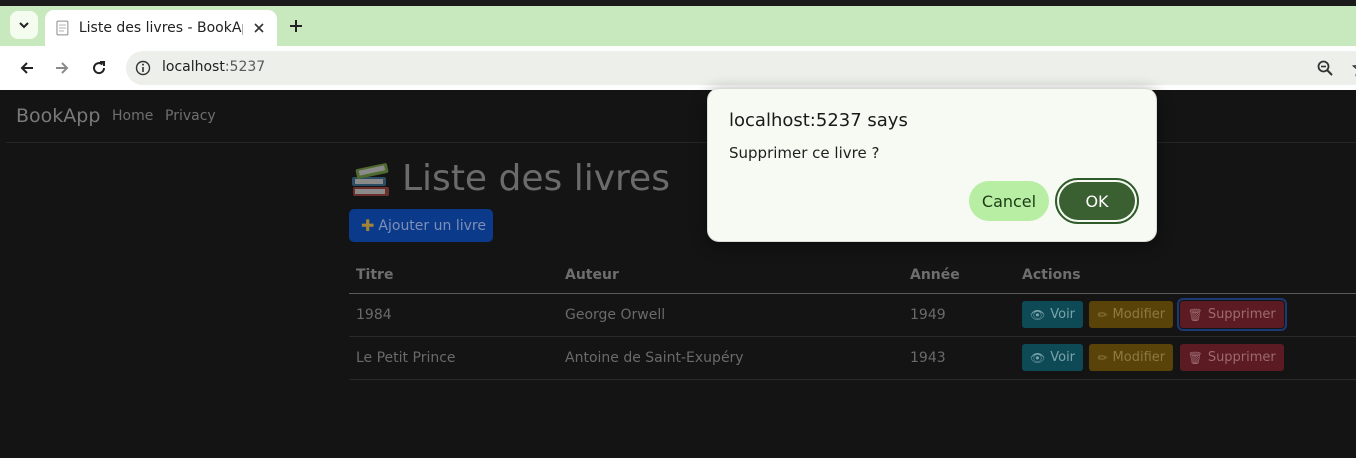  Describe the element at coordinates (62, 28) in the screenshot. I see `document-favicon-icon` at that location.